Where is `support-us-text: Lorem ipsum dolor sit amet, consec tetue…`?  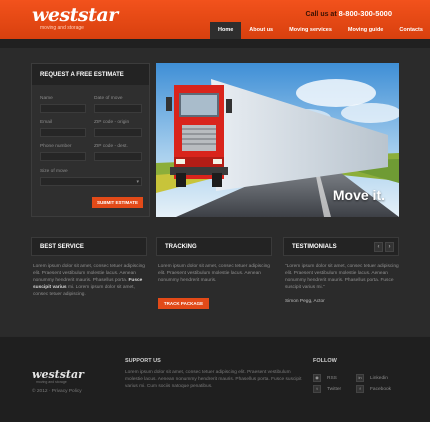
support-us-text: Lorem ipsum dolor sit amet, consec tetue… is located at coordinates (213, 379).